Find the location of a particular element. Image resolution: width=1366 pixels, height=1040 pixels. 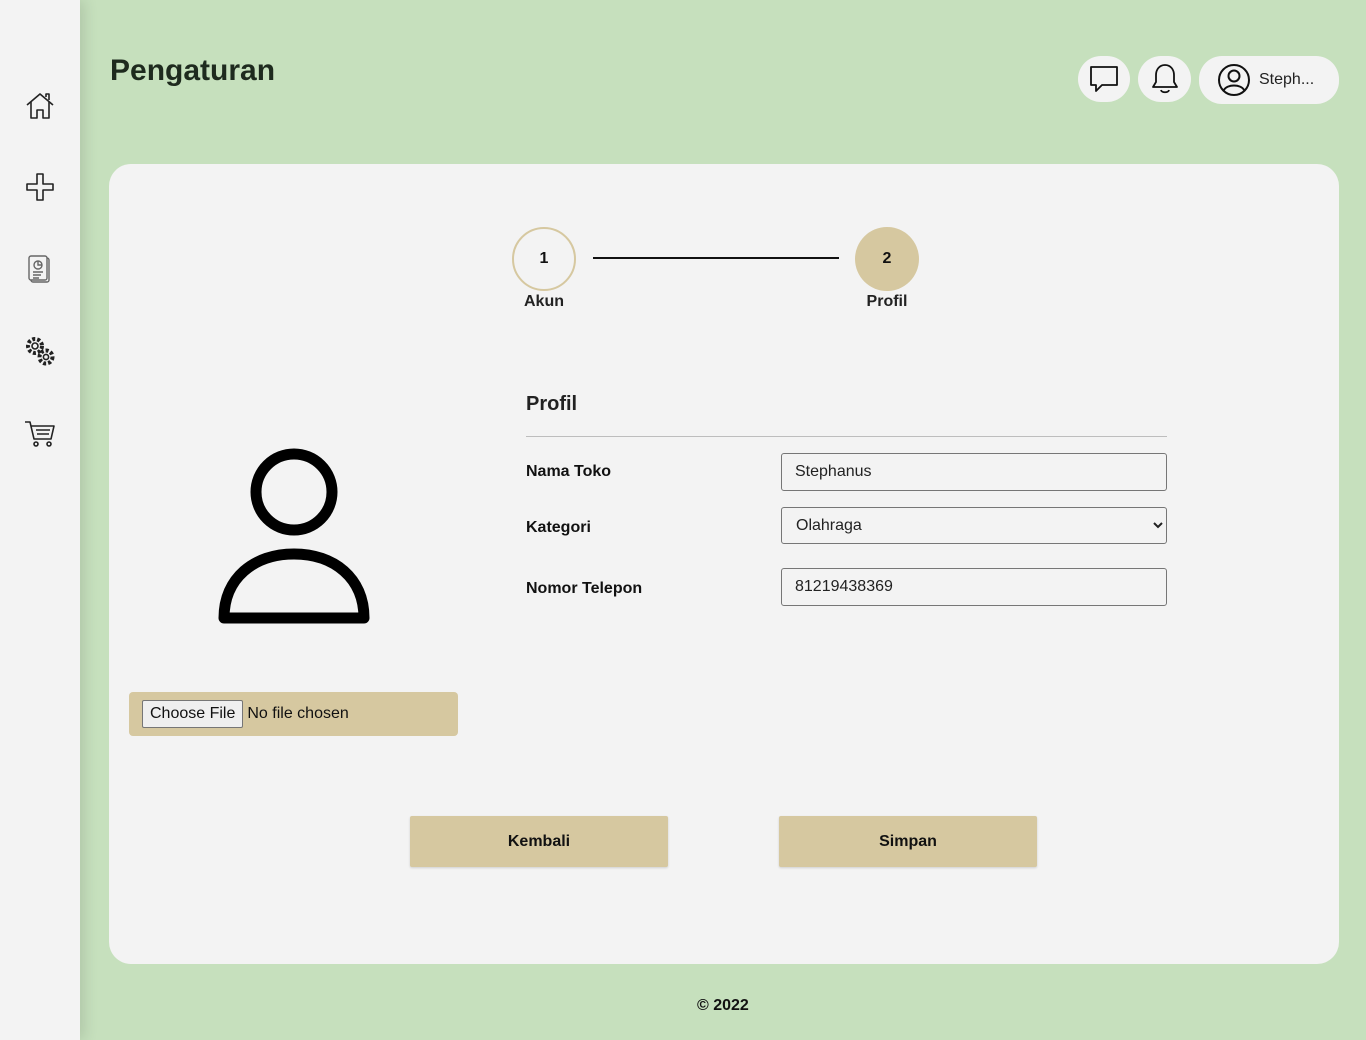

step-1-circle: 1 is located at coordinates (544, 259).